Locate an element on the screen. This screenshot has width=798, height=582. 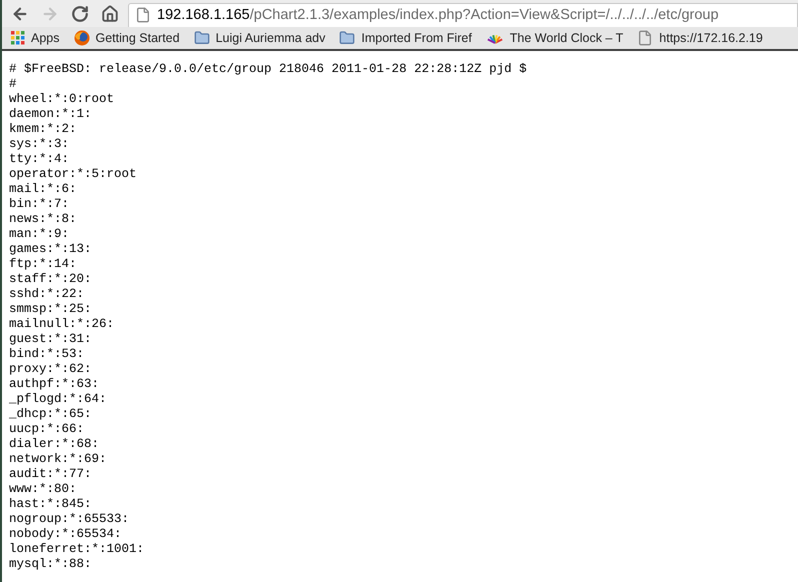
home-icon is located at coordinates (110, 13).